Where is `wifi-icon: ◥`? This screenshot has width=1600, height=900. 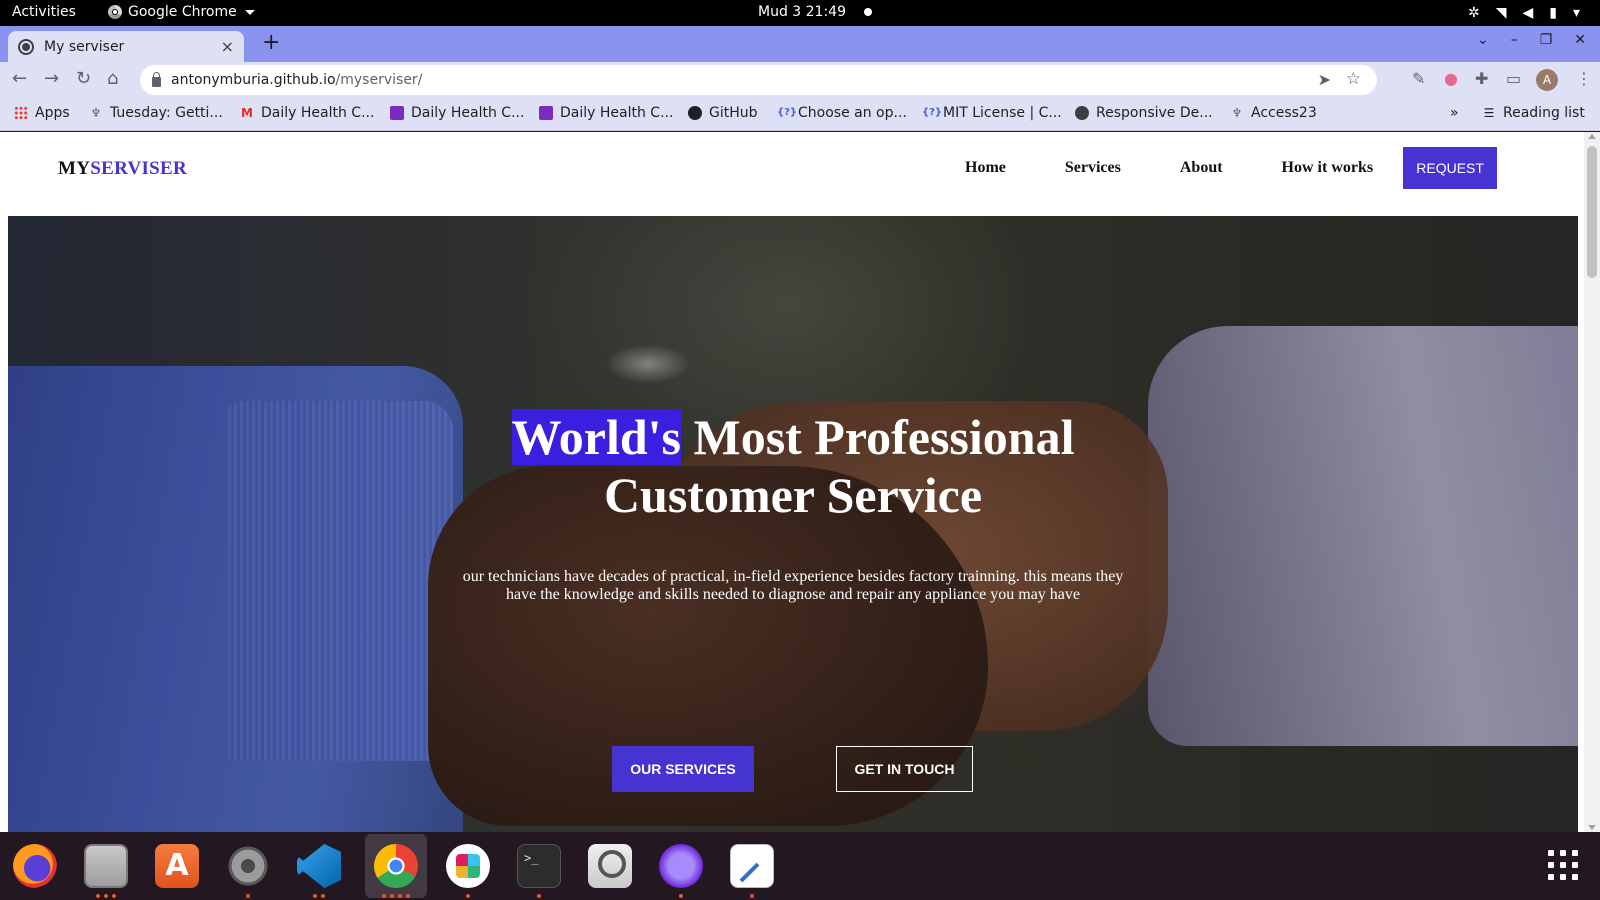
wifi-icon: ◥ is located at coordinates (1501, 13).